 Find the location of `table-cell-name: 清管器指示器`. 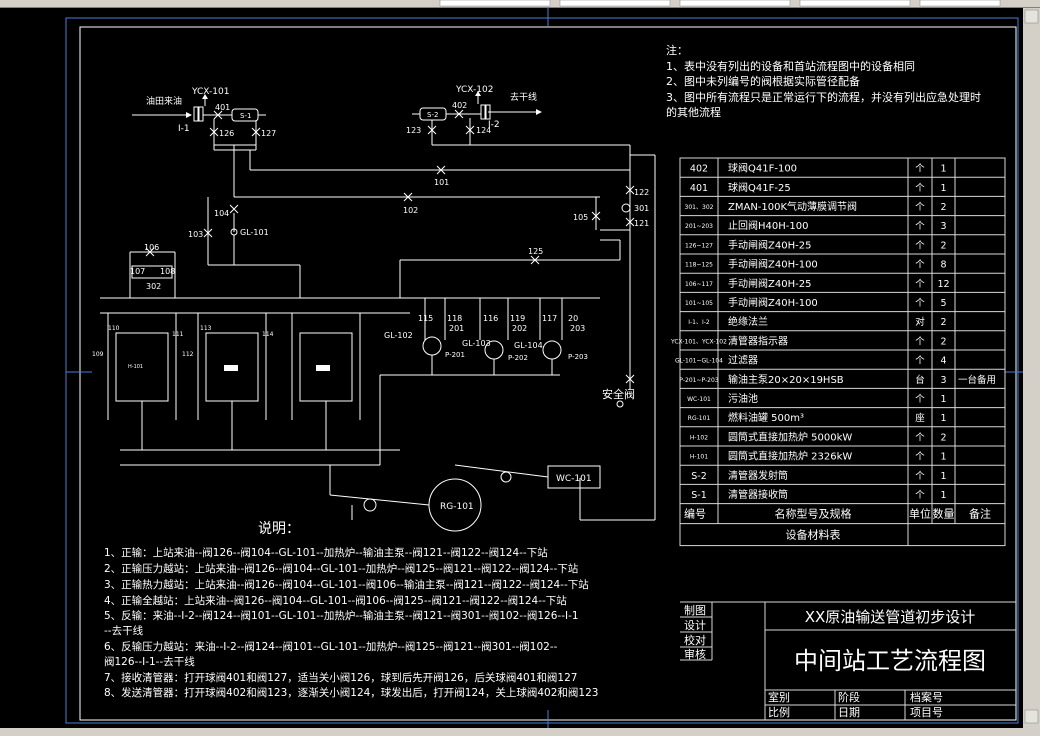

table-cell-name: 清管器指示器 is located at coordinates (758, 340).